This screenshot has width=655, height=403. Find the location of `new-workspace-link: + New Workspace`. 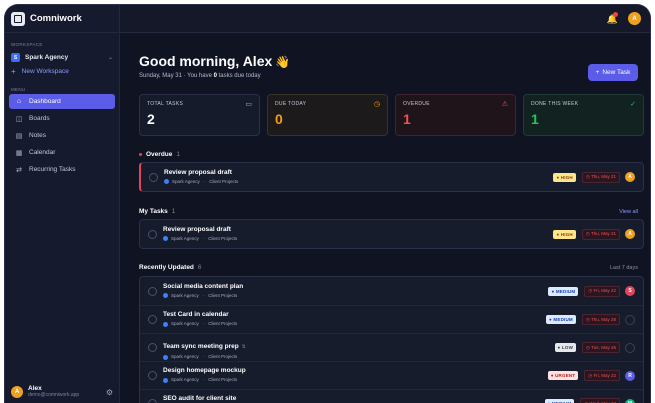

new-workspace-link: + New Workspace is located at coordinates (62, 71).